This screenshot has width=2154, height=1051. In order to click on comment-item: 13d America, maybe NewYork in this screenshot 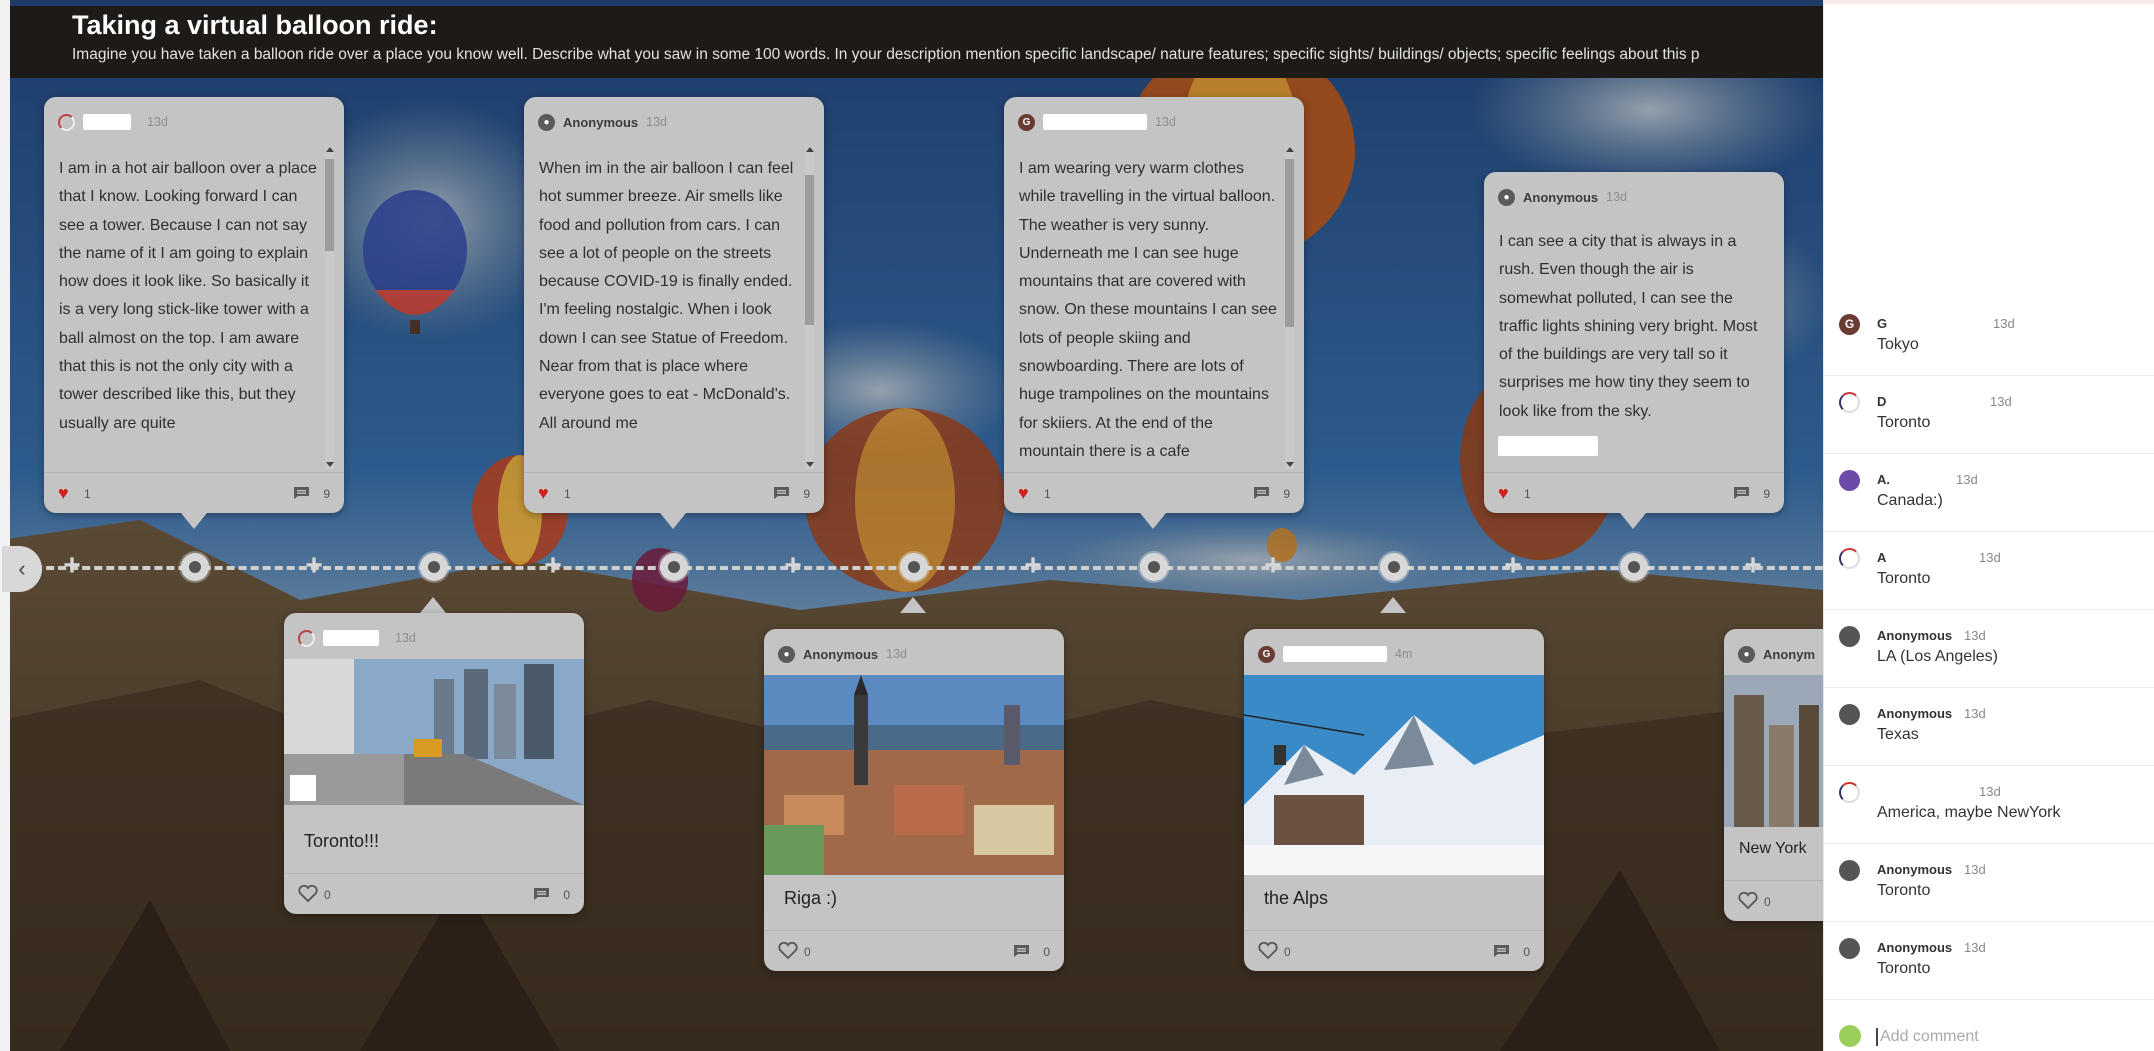, I will do `click(1989, 805)`.